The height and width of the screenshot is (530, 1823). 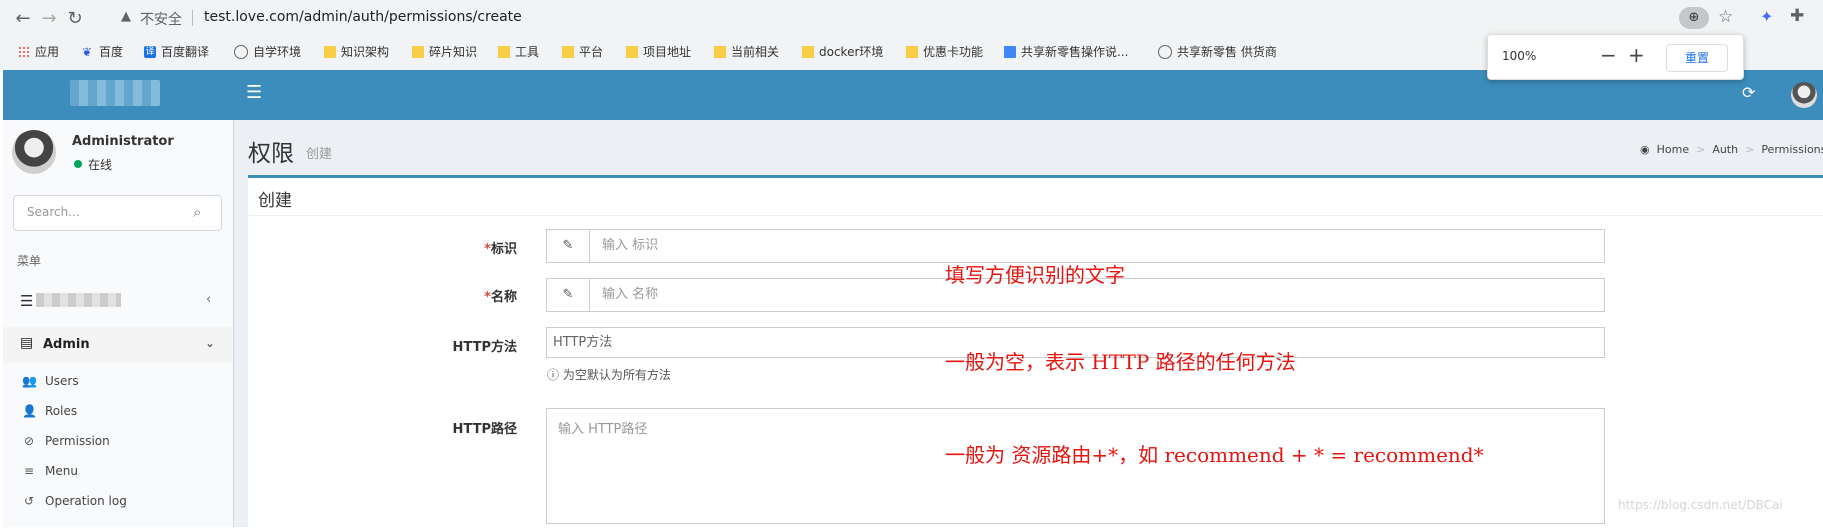 What do you see at coordinates (66, 344) in the screenshot?
I see `sidebar-item-admin-label: Admin` at bounding box center [66, 344].